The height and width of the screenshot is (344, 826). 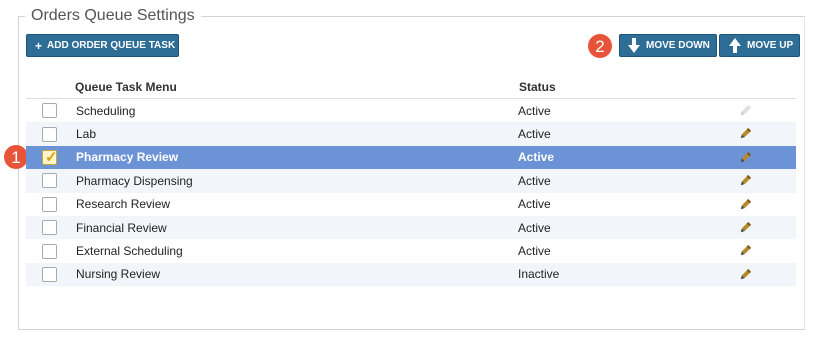 What do you see at coordinates (86, 134) in the screenshot?
I see `queue-task-name: Lab` at bounding box center [86, 134].